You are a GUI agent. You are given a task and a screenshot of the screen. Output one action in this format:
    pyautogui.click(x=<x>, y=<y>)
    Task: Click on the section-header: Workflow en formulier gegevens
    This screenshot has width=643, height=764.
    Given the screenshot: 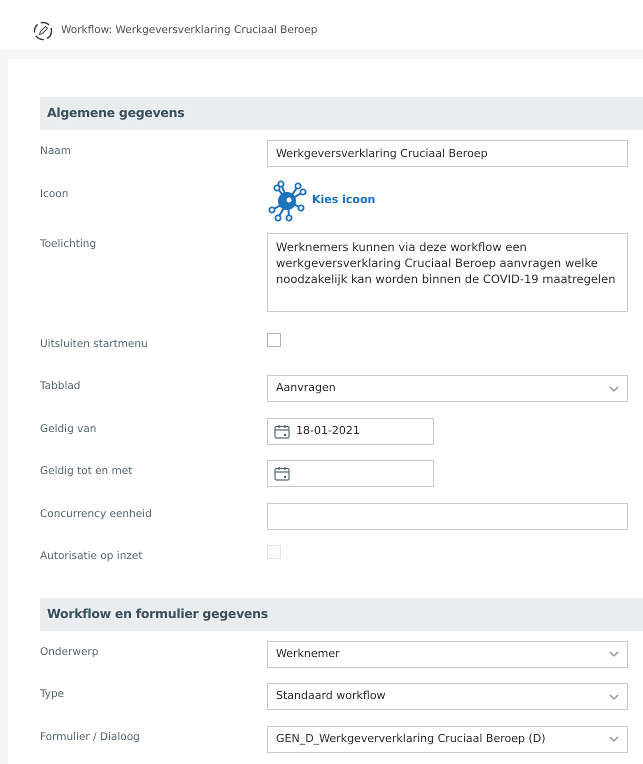 What is the action you would take?
    pyautogui.click(x=341, y=614)
    